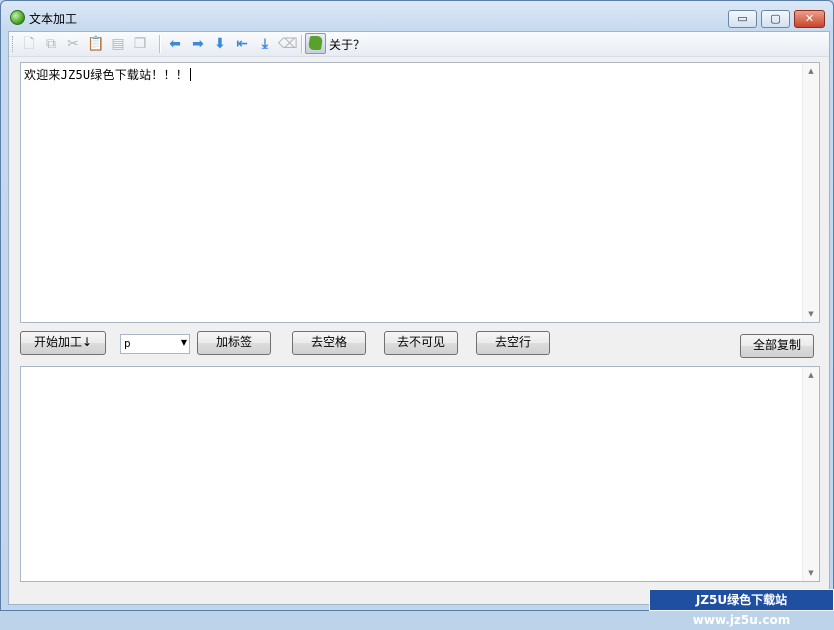  I want to click on maximize-button: ▢, so click(775, 19).